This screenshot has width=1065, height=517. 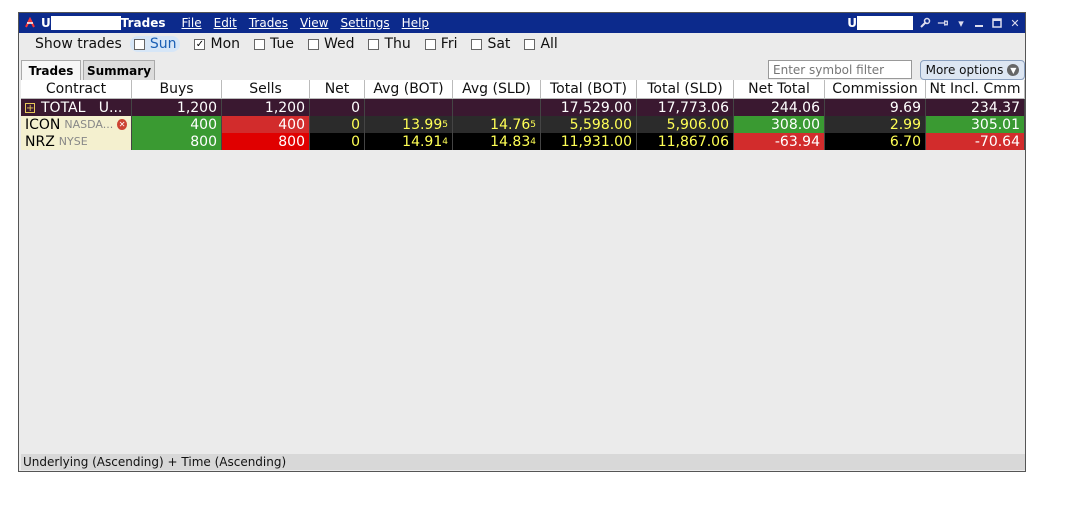 What do you see at coordinates (364, 23) in the screenshot?
I see `menu-settings: Settings` at bounding box center [364, 23].